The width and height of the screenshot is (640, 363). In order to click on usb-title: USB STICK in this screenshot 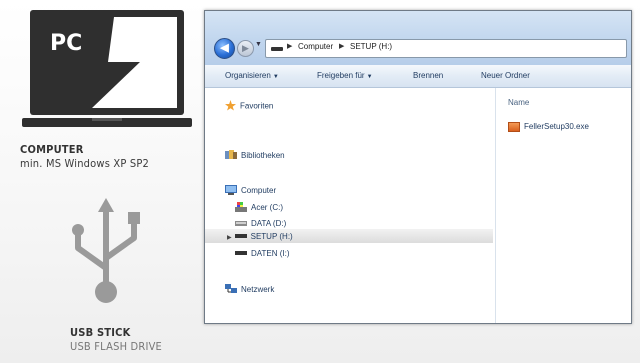, I will do `click(100, 332)`.